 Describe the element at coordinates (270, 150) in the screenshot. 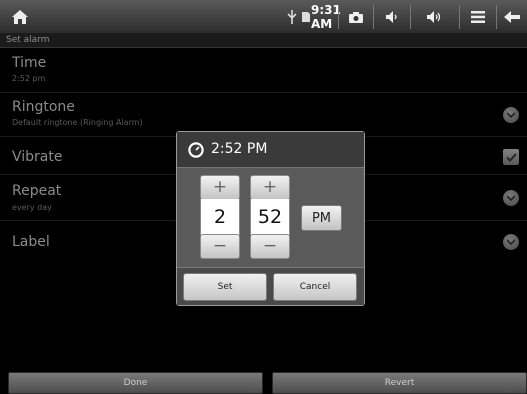

I see `dialog-header: 2:52 PM` at that location.